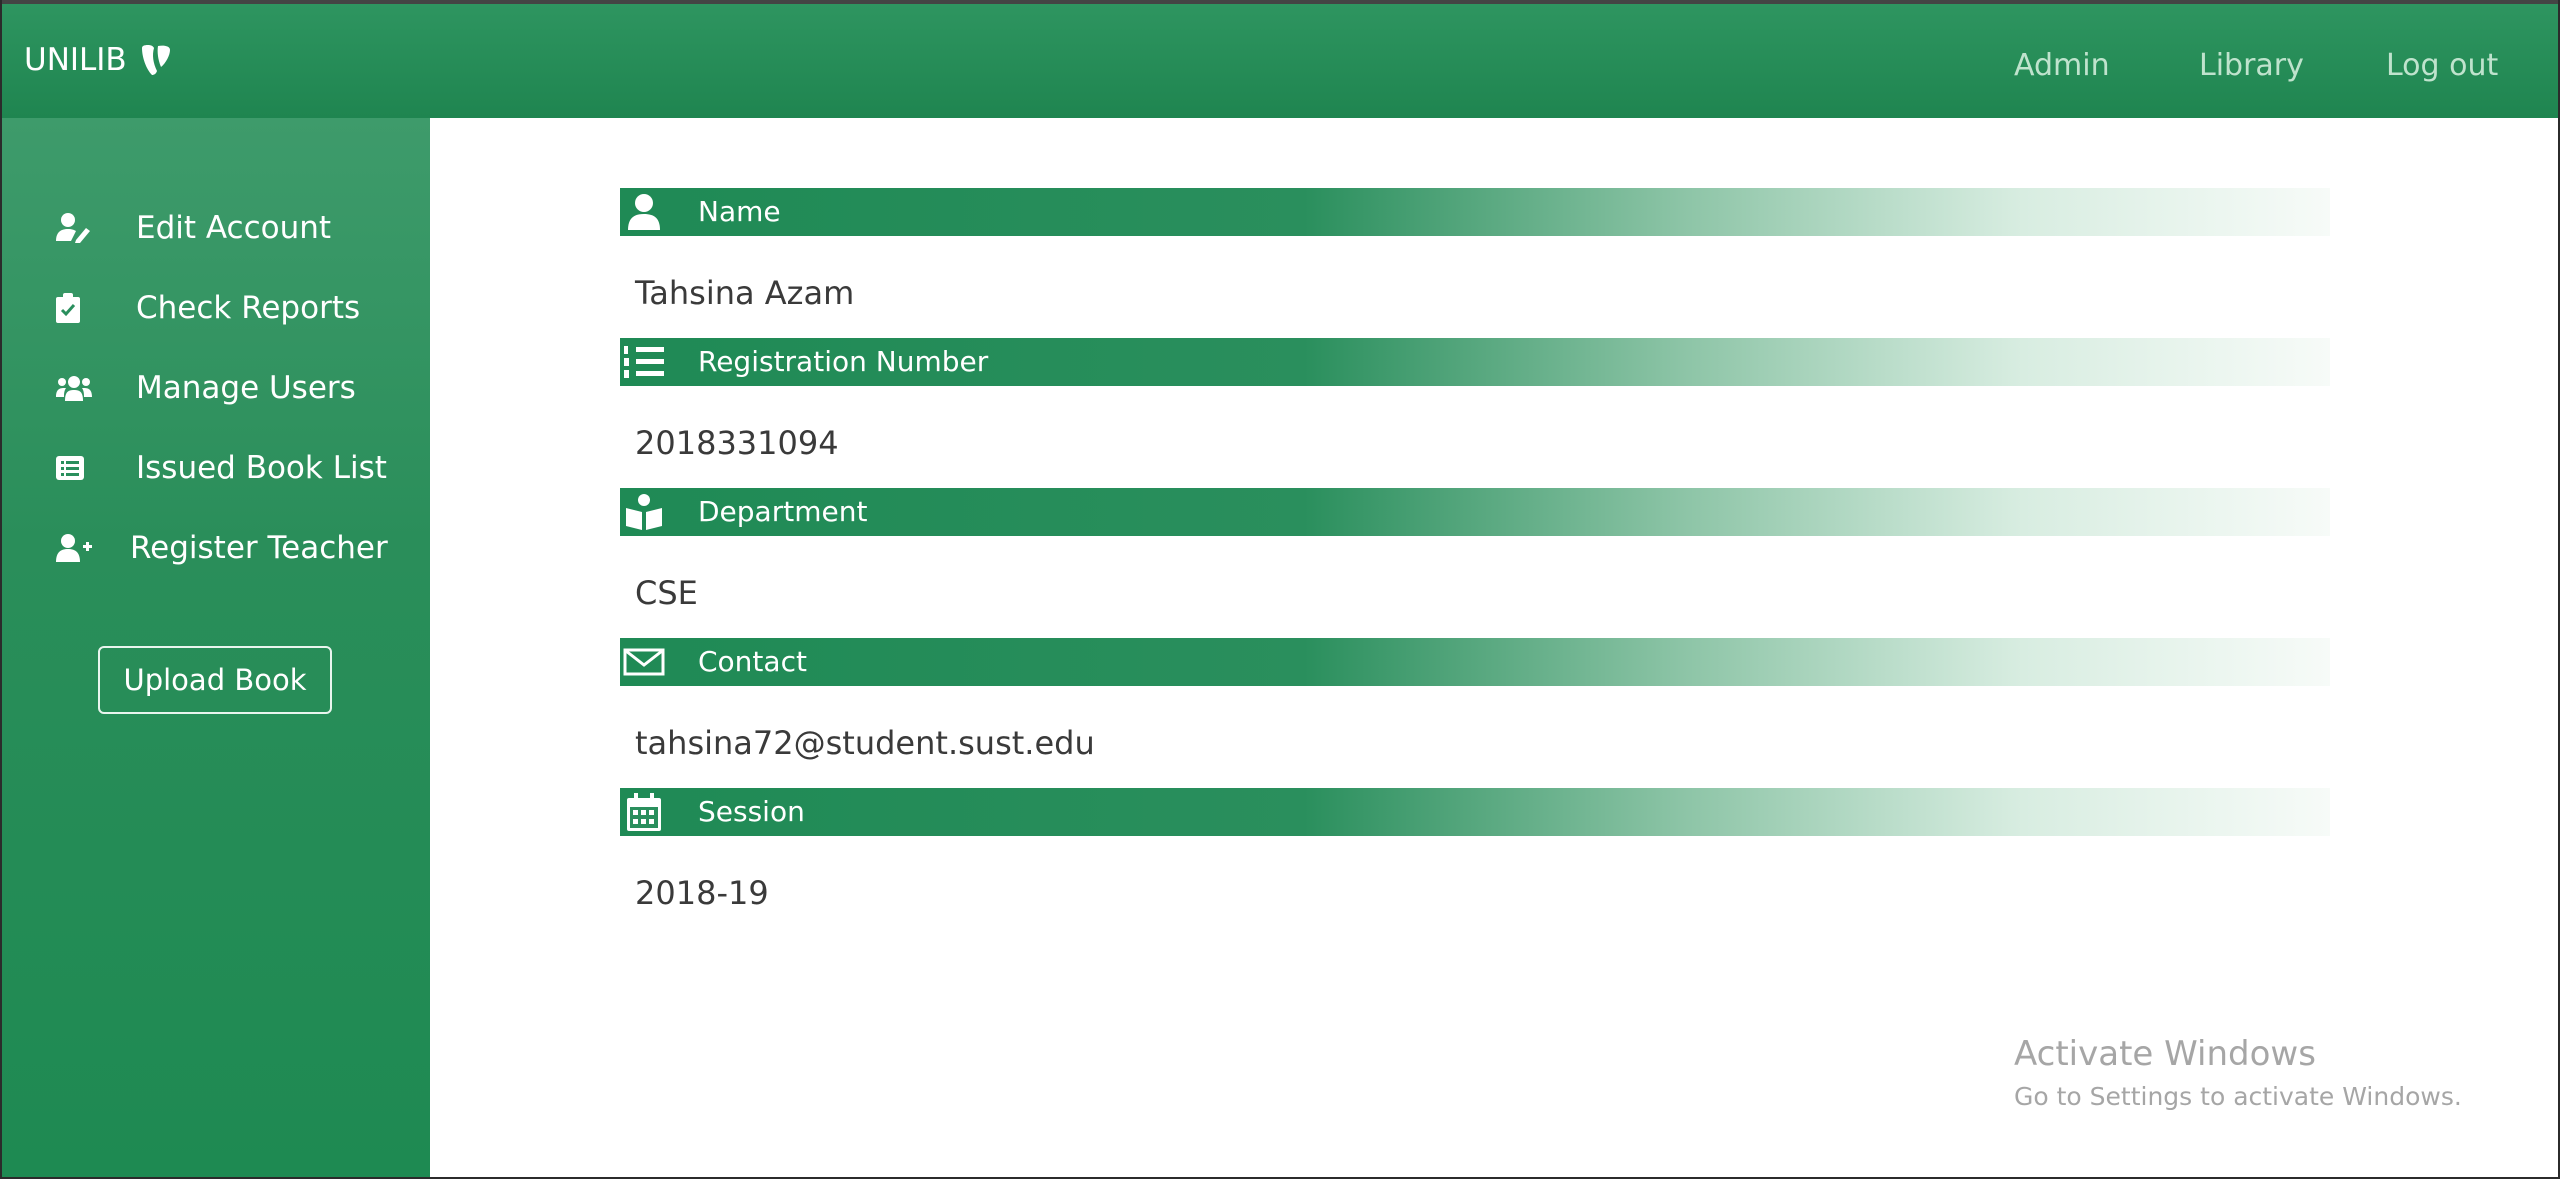 The width and height of the screenshot is (2560, 1181). Describe the element at coordinates (76, 228) in the screenshot. I see `user-edit-icon` at that location.